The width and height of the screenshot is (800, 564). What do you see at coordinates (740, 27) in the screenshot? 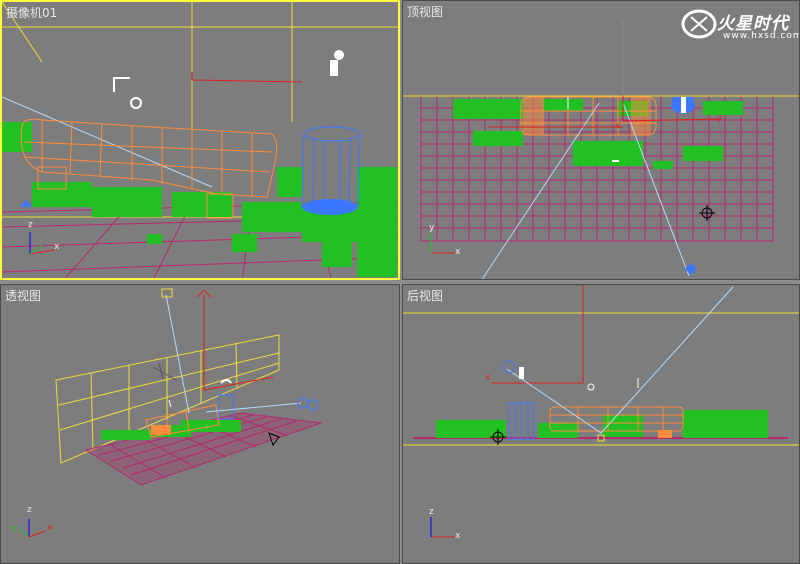
I see `hxsd-watermark: 火星时代 www.hxsd.com` at bounding box center [740, 27].